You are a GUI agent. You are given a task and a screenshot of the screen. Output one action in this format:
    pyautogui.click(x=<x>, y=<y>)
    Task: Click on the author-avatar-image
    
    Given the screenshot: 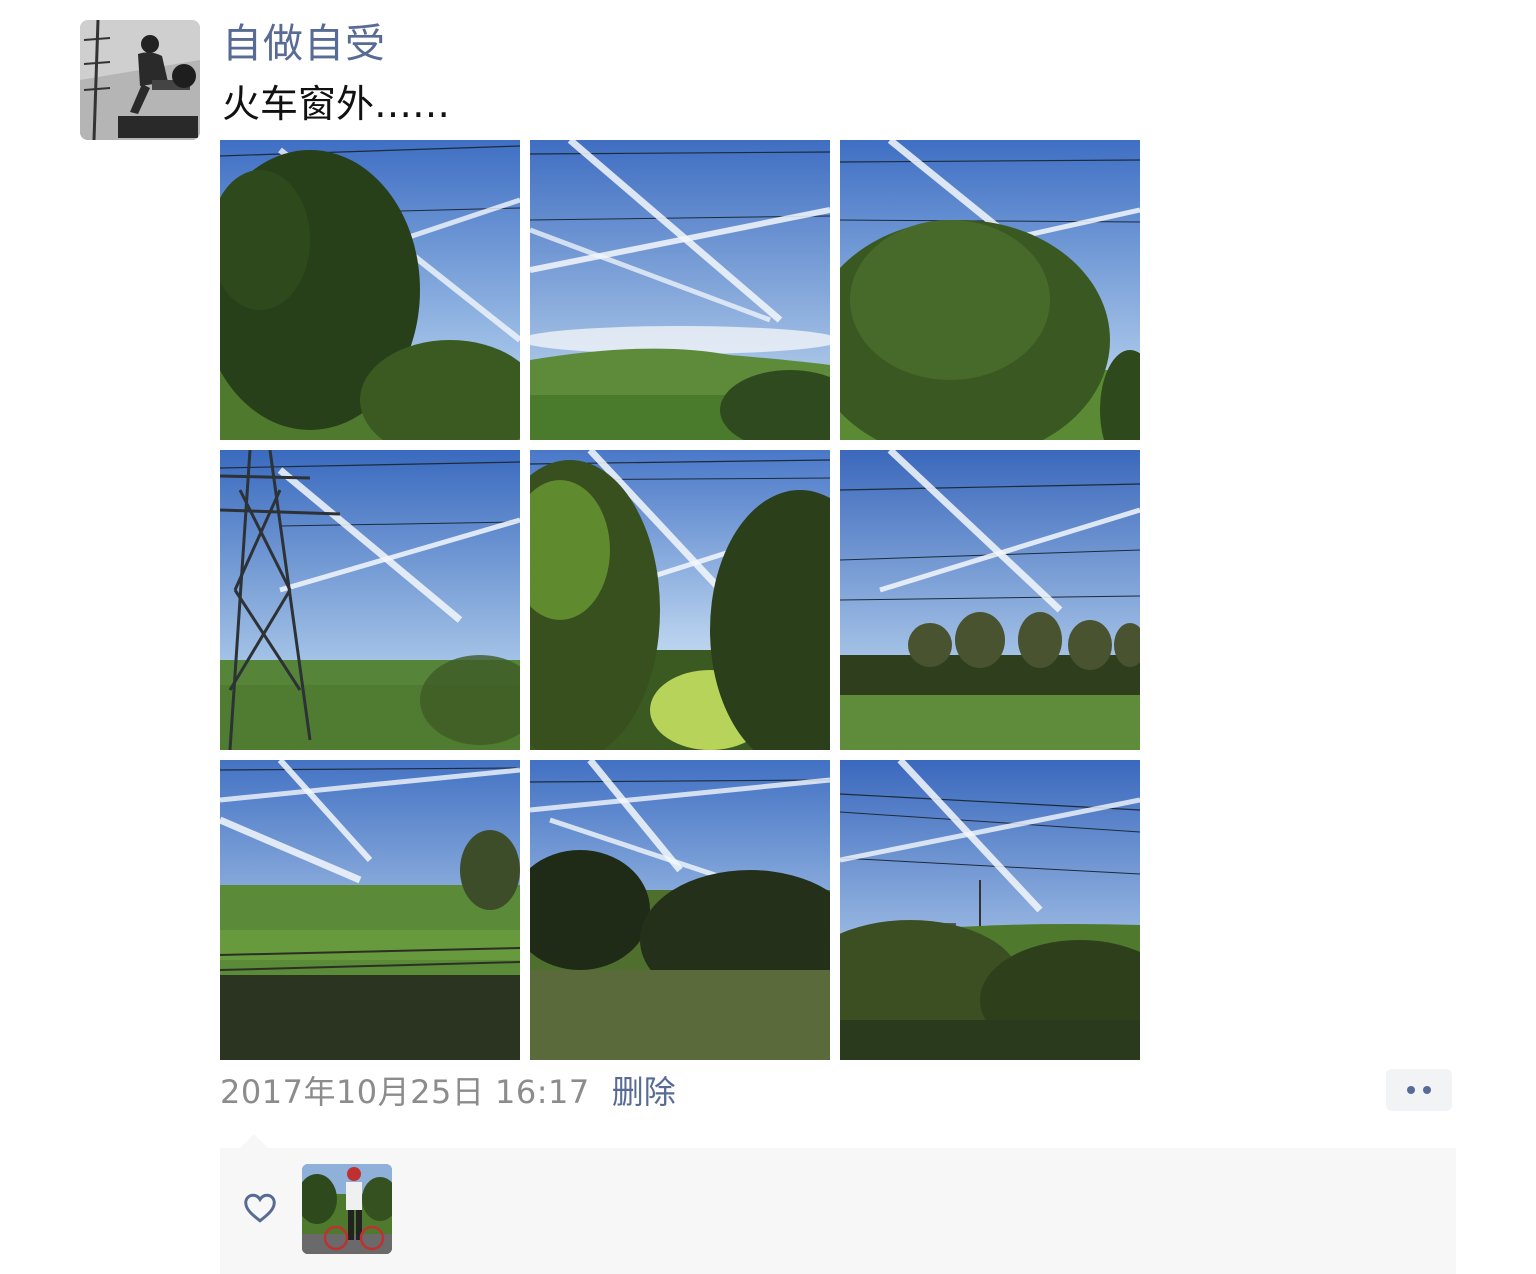 What is the action you would take?
    pyautogui.click(x=140, y=80)
    